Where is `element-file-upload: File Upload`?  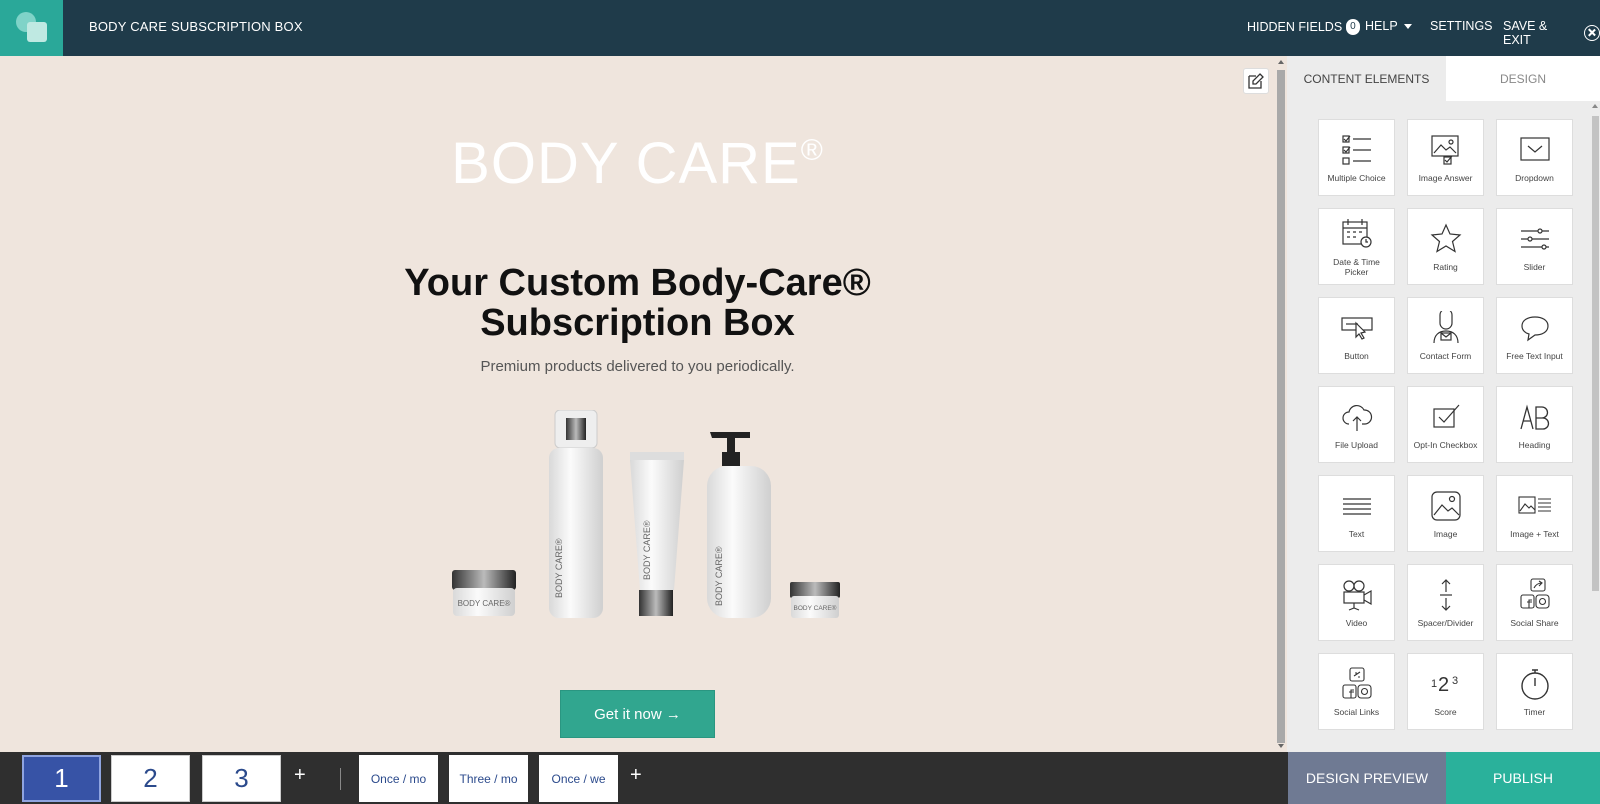 element-file-upload: File Upload is located at coordinates (1356, 424).